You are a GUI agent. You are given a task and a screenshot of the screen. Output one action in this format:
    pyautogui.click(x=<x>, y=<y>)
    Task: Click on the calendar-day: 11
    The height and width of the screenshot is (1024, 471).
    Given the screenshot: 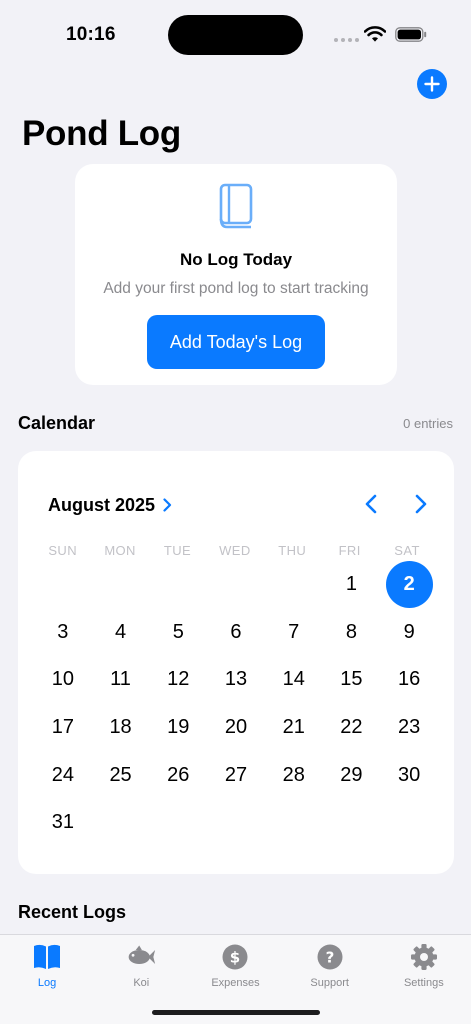 What is the action you would take?
    pyautogui.click(x=121, y=680)
    